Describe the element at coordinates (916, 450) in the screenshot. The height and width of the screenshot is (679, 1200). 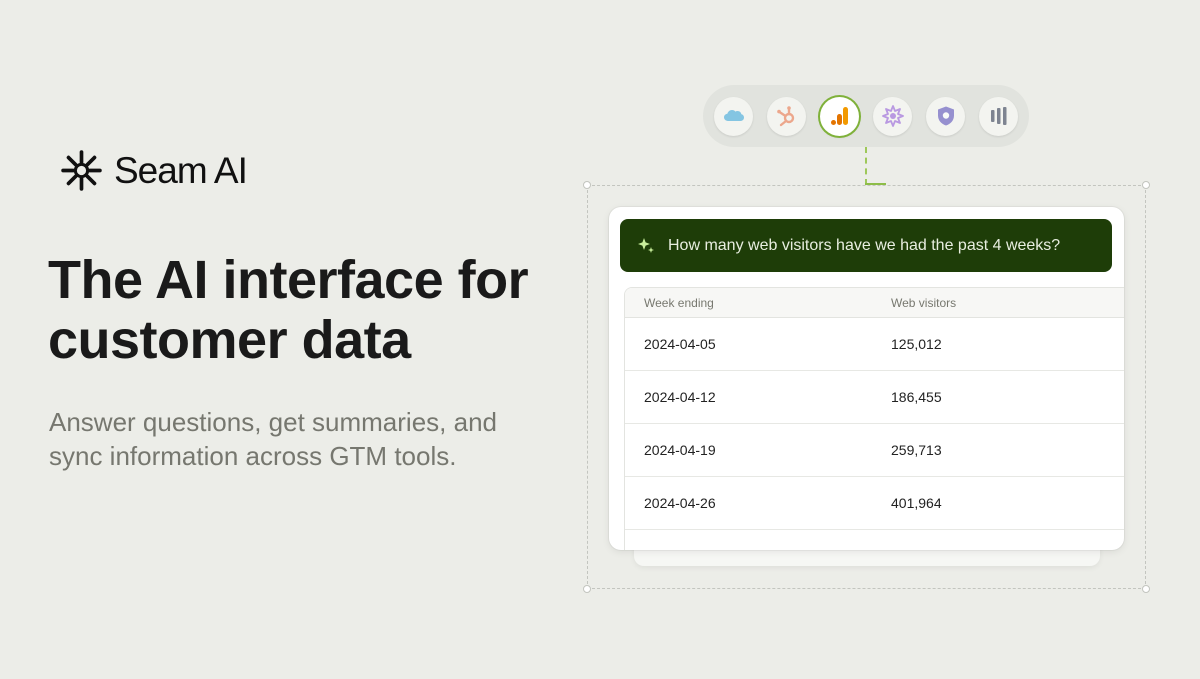
I see `cell-web-visitors: 259,713` at that location.